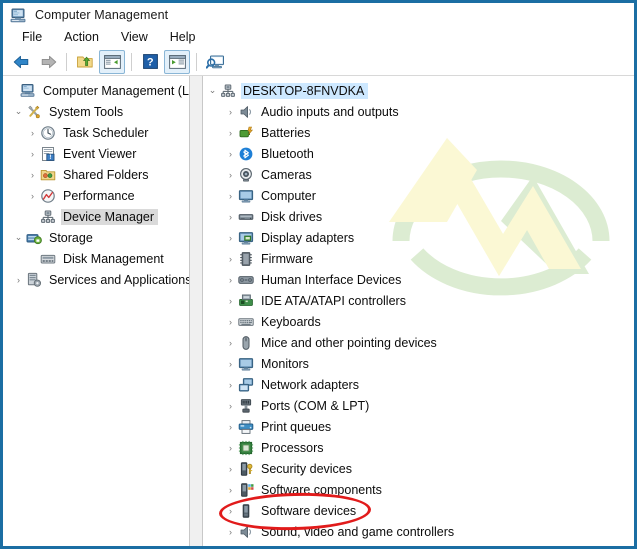  Describe the element at coordinates (196, 311) in the screenshot. I see `pane-splitter` at that location.